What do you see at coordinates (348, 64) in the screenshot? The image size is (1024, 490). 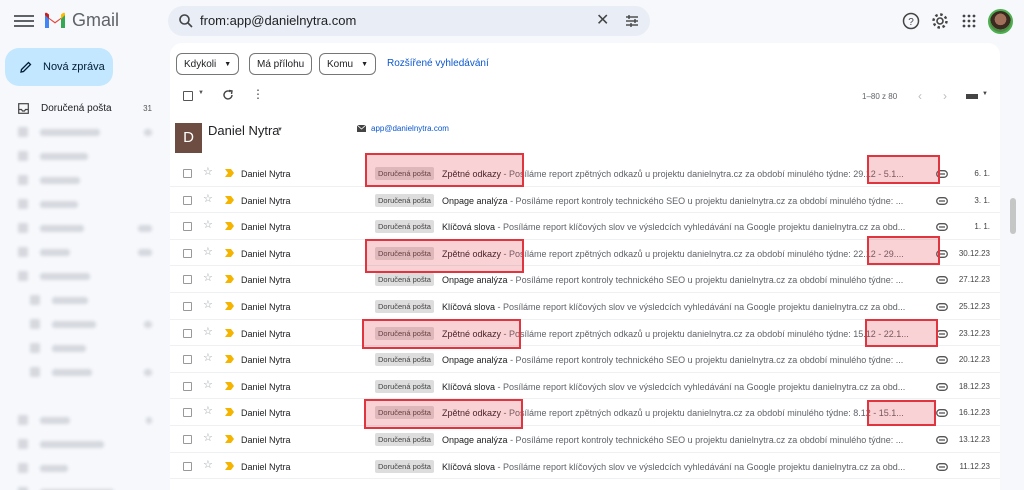 I see `filter-chip-to: Komu ▼` at bounding box center [348, 64].